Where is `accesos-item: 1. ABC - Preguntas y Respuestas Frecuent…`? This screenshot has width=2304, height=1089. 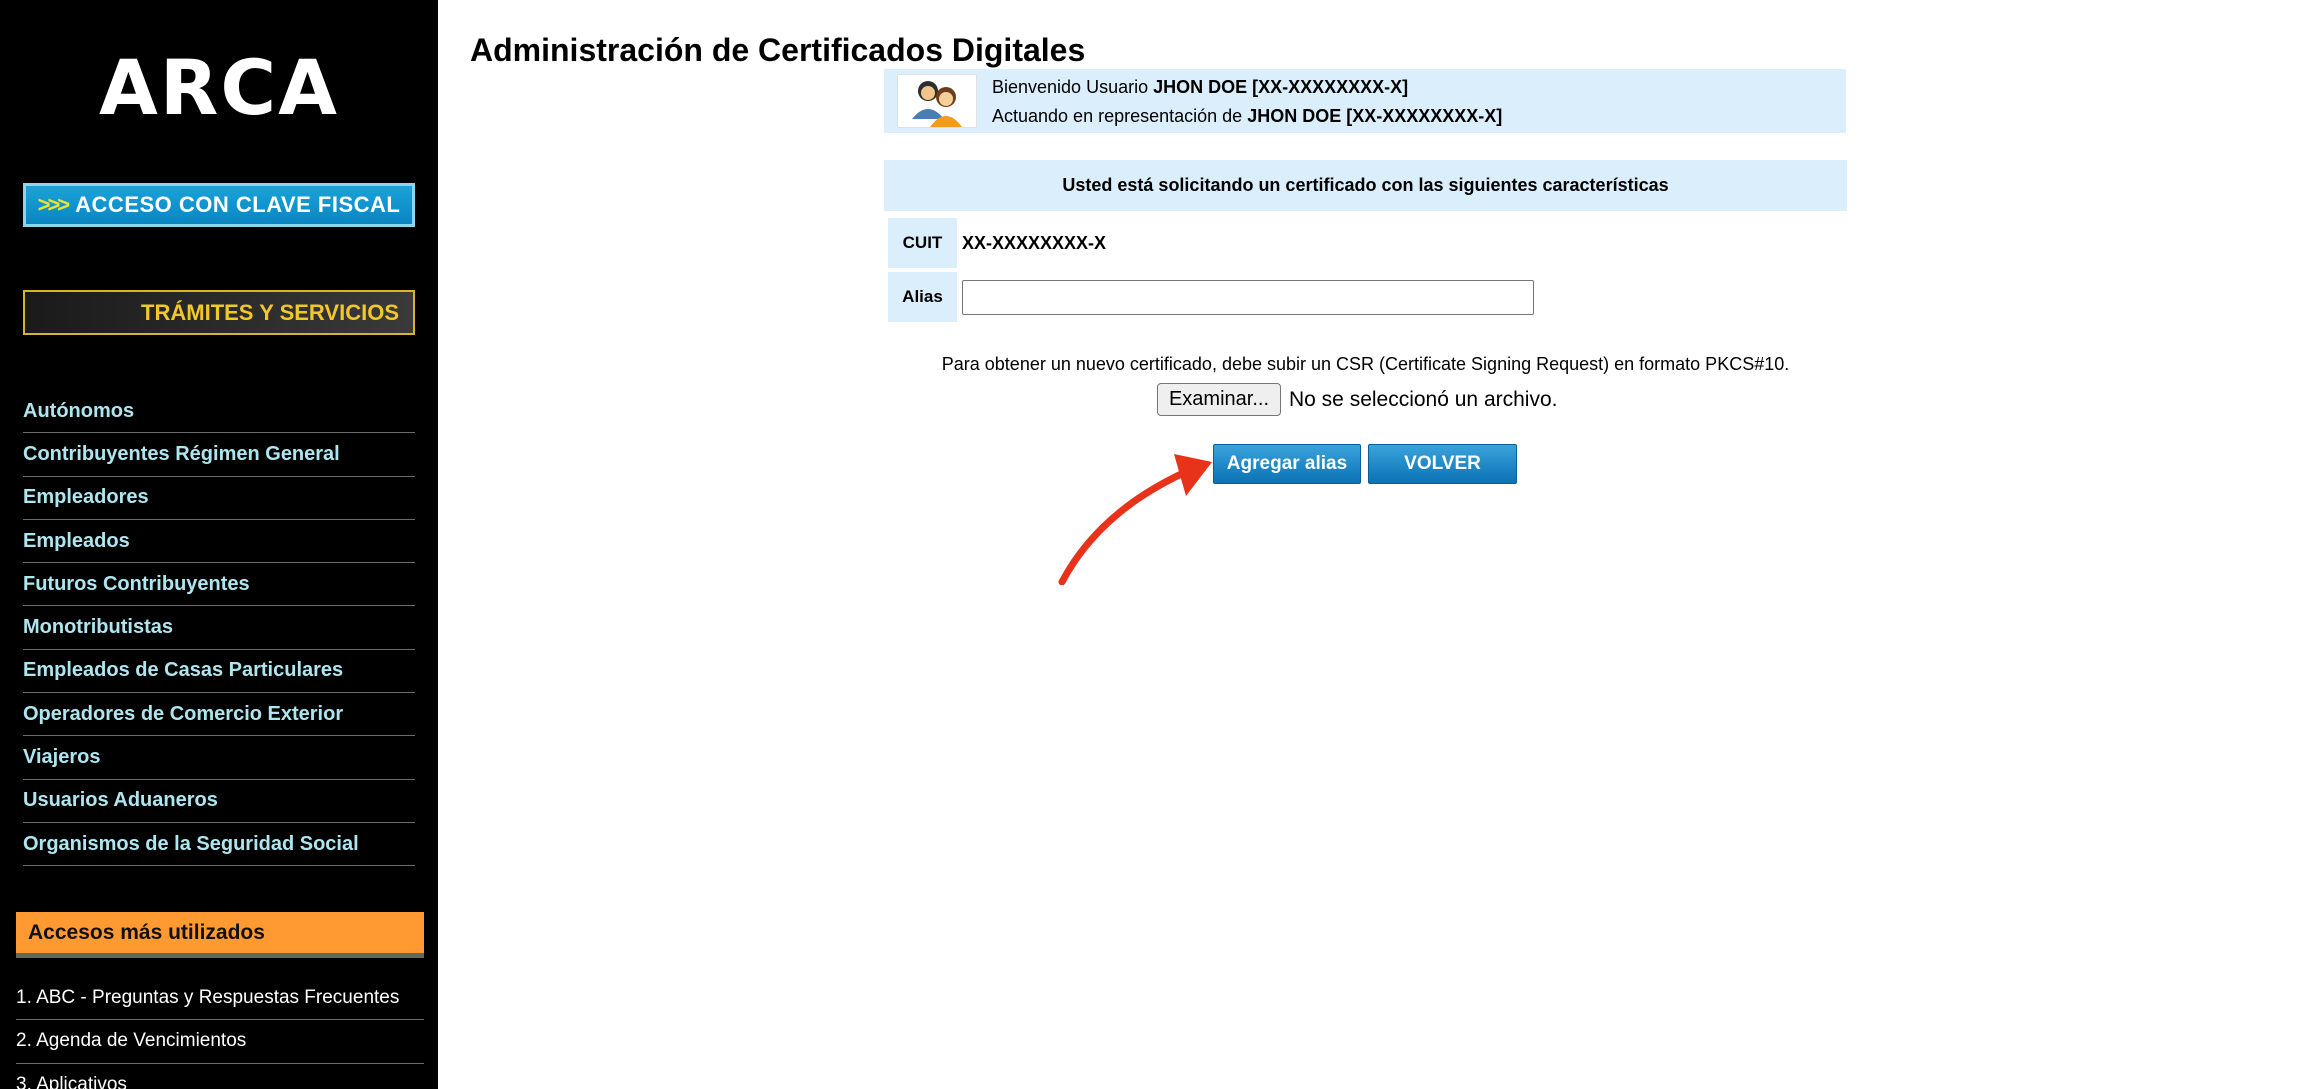 accesos-item: 1. ABC - Preguntas y Respuestas Frecuent… is located at coordinates (220, 999).